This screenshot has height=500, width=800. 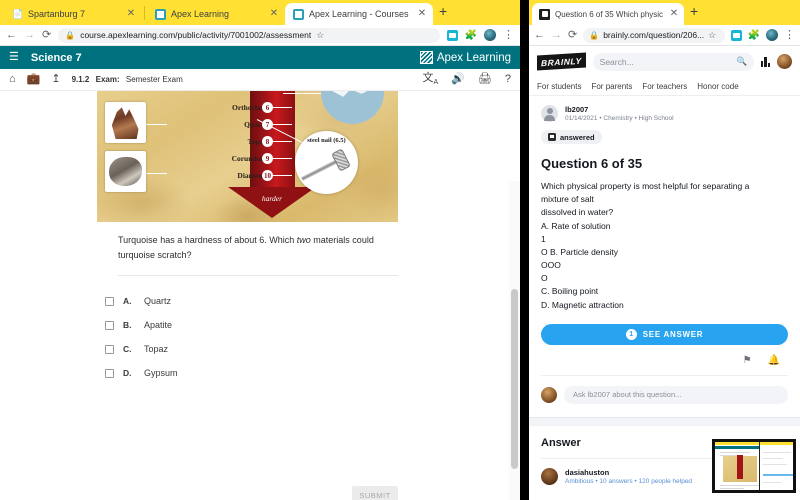 What do you see at coordinates (250, 373) in the screenshot?
I see `answer-choice-d: D. Gypsum` at bounding box center [250, 373].